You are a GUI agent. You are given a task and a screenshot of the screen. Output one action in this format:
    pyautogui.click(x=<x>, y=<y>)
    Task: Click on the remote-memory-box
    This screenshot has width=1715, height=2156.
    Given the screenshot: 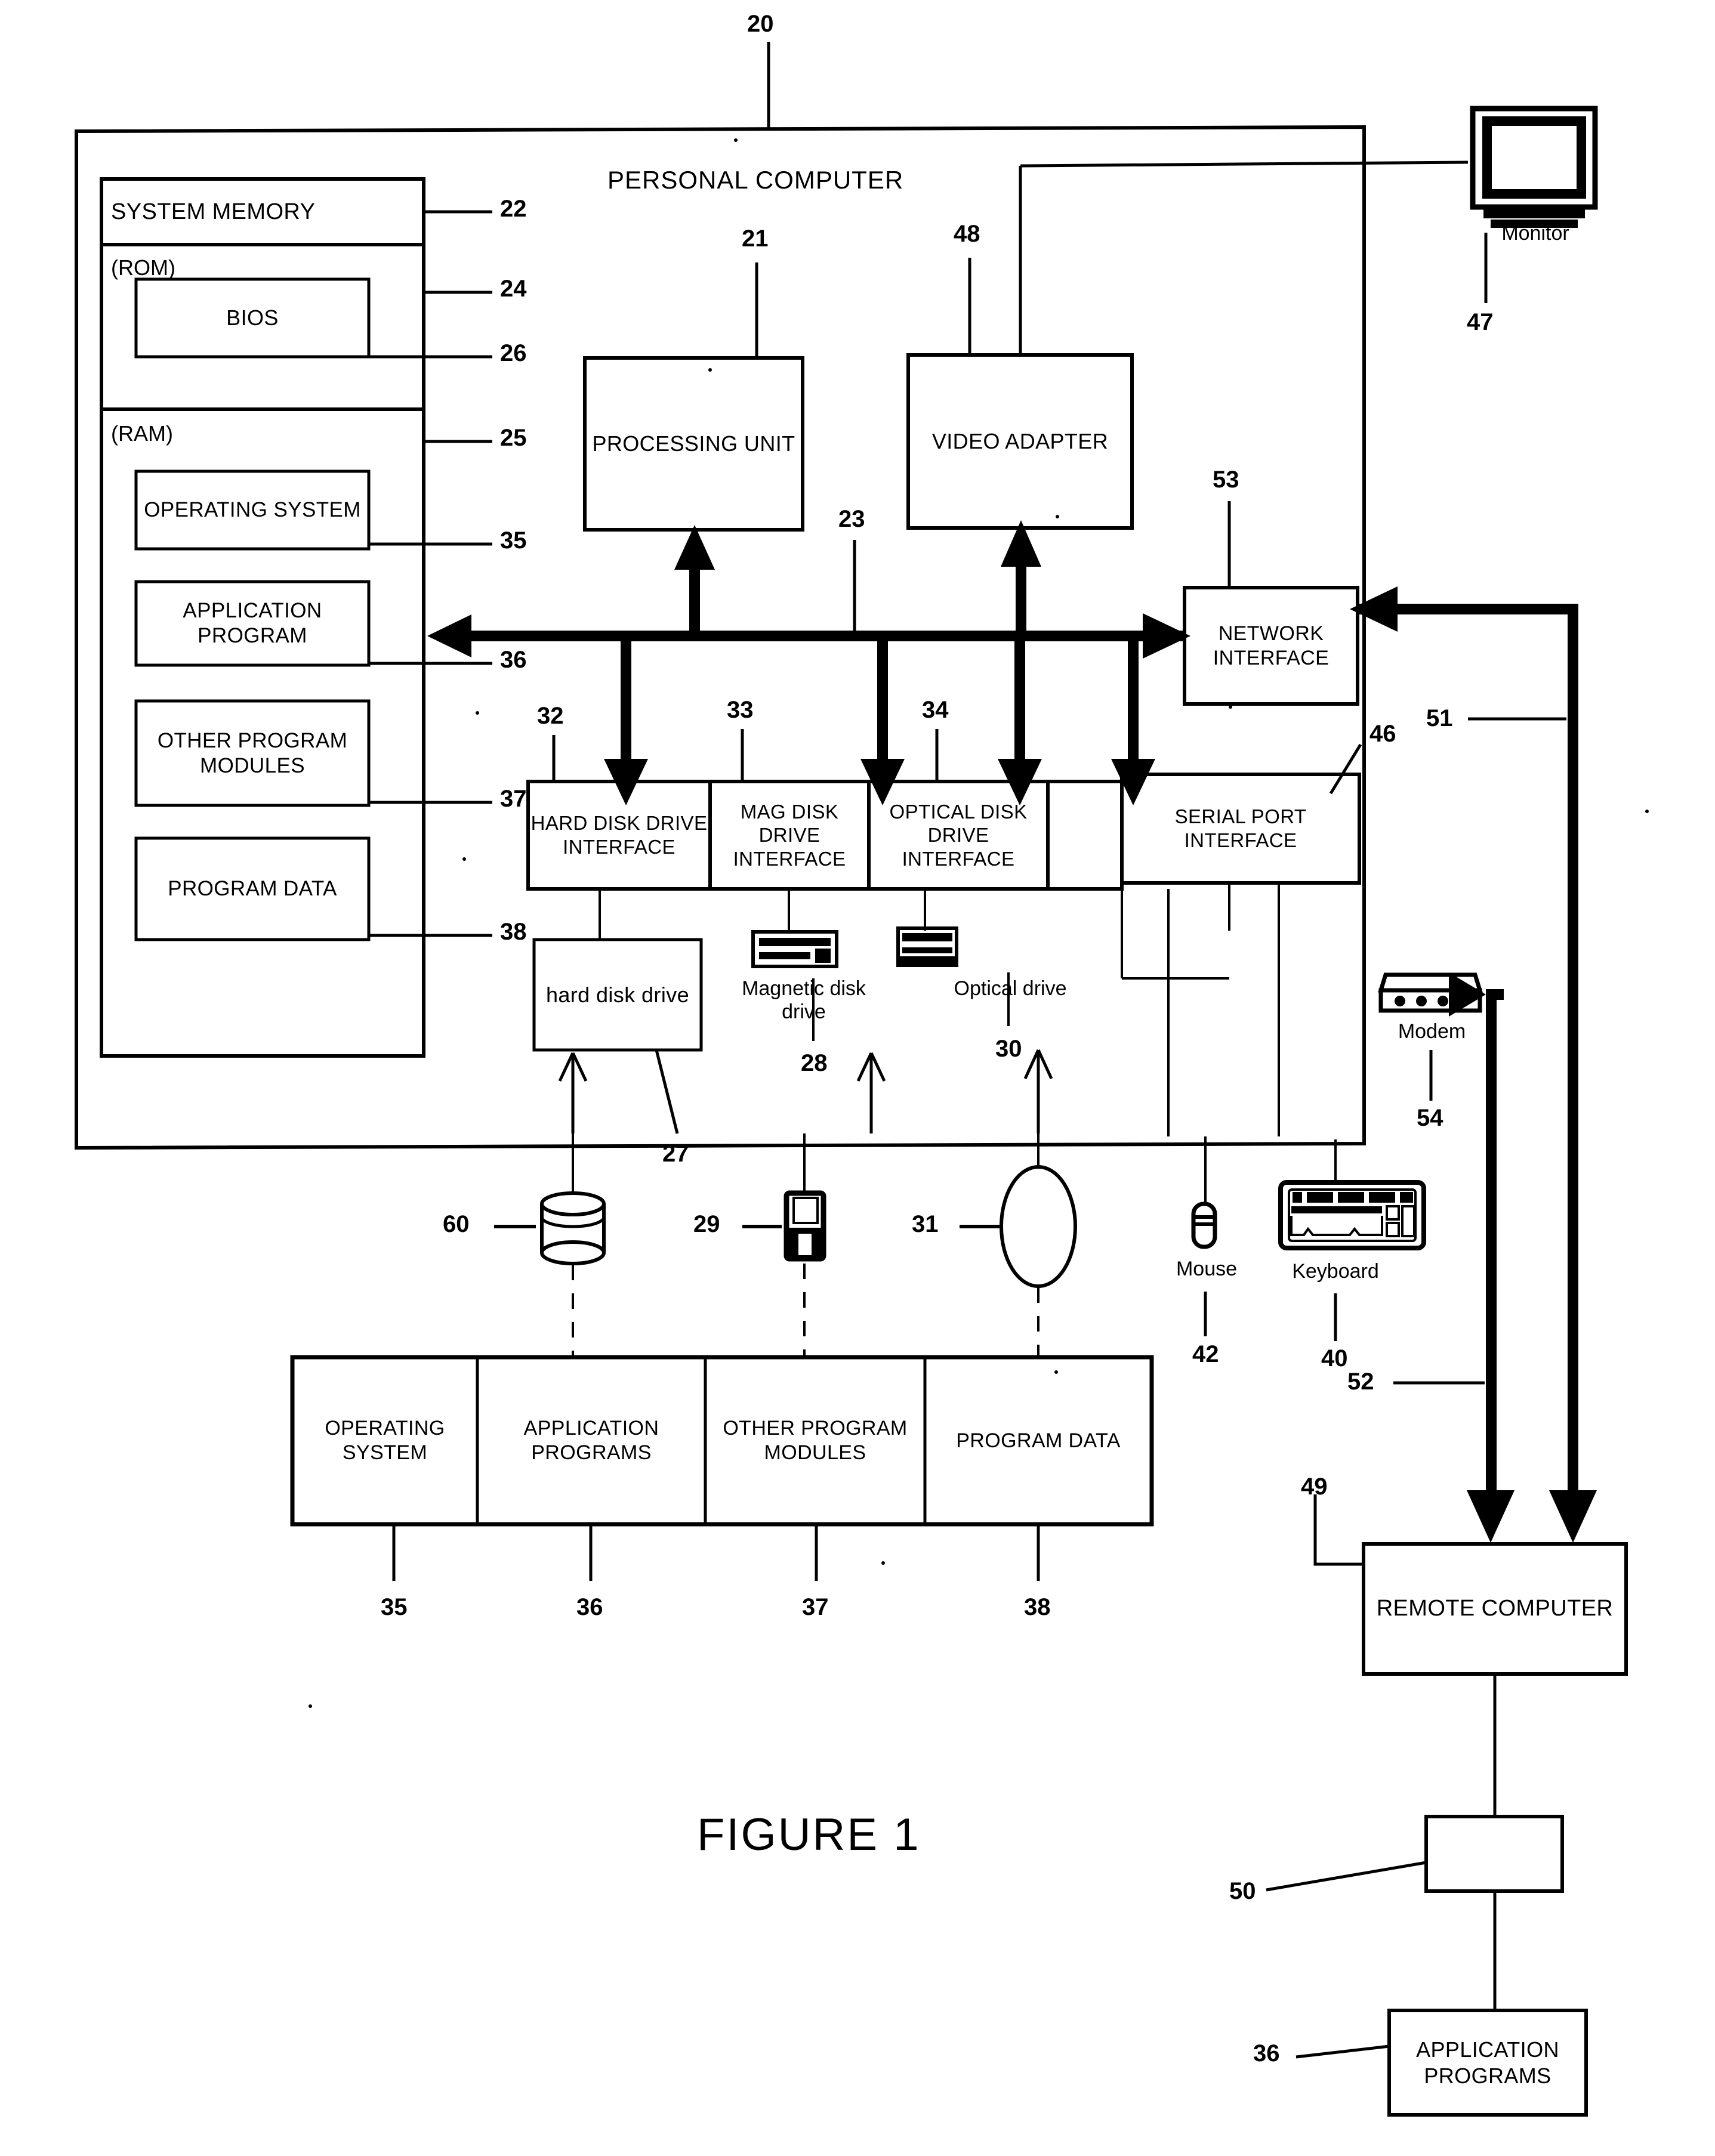 What is the action you would take?
    pyautogui.click(x=1494, y=1854)
    